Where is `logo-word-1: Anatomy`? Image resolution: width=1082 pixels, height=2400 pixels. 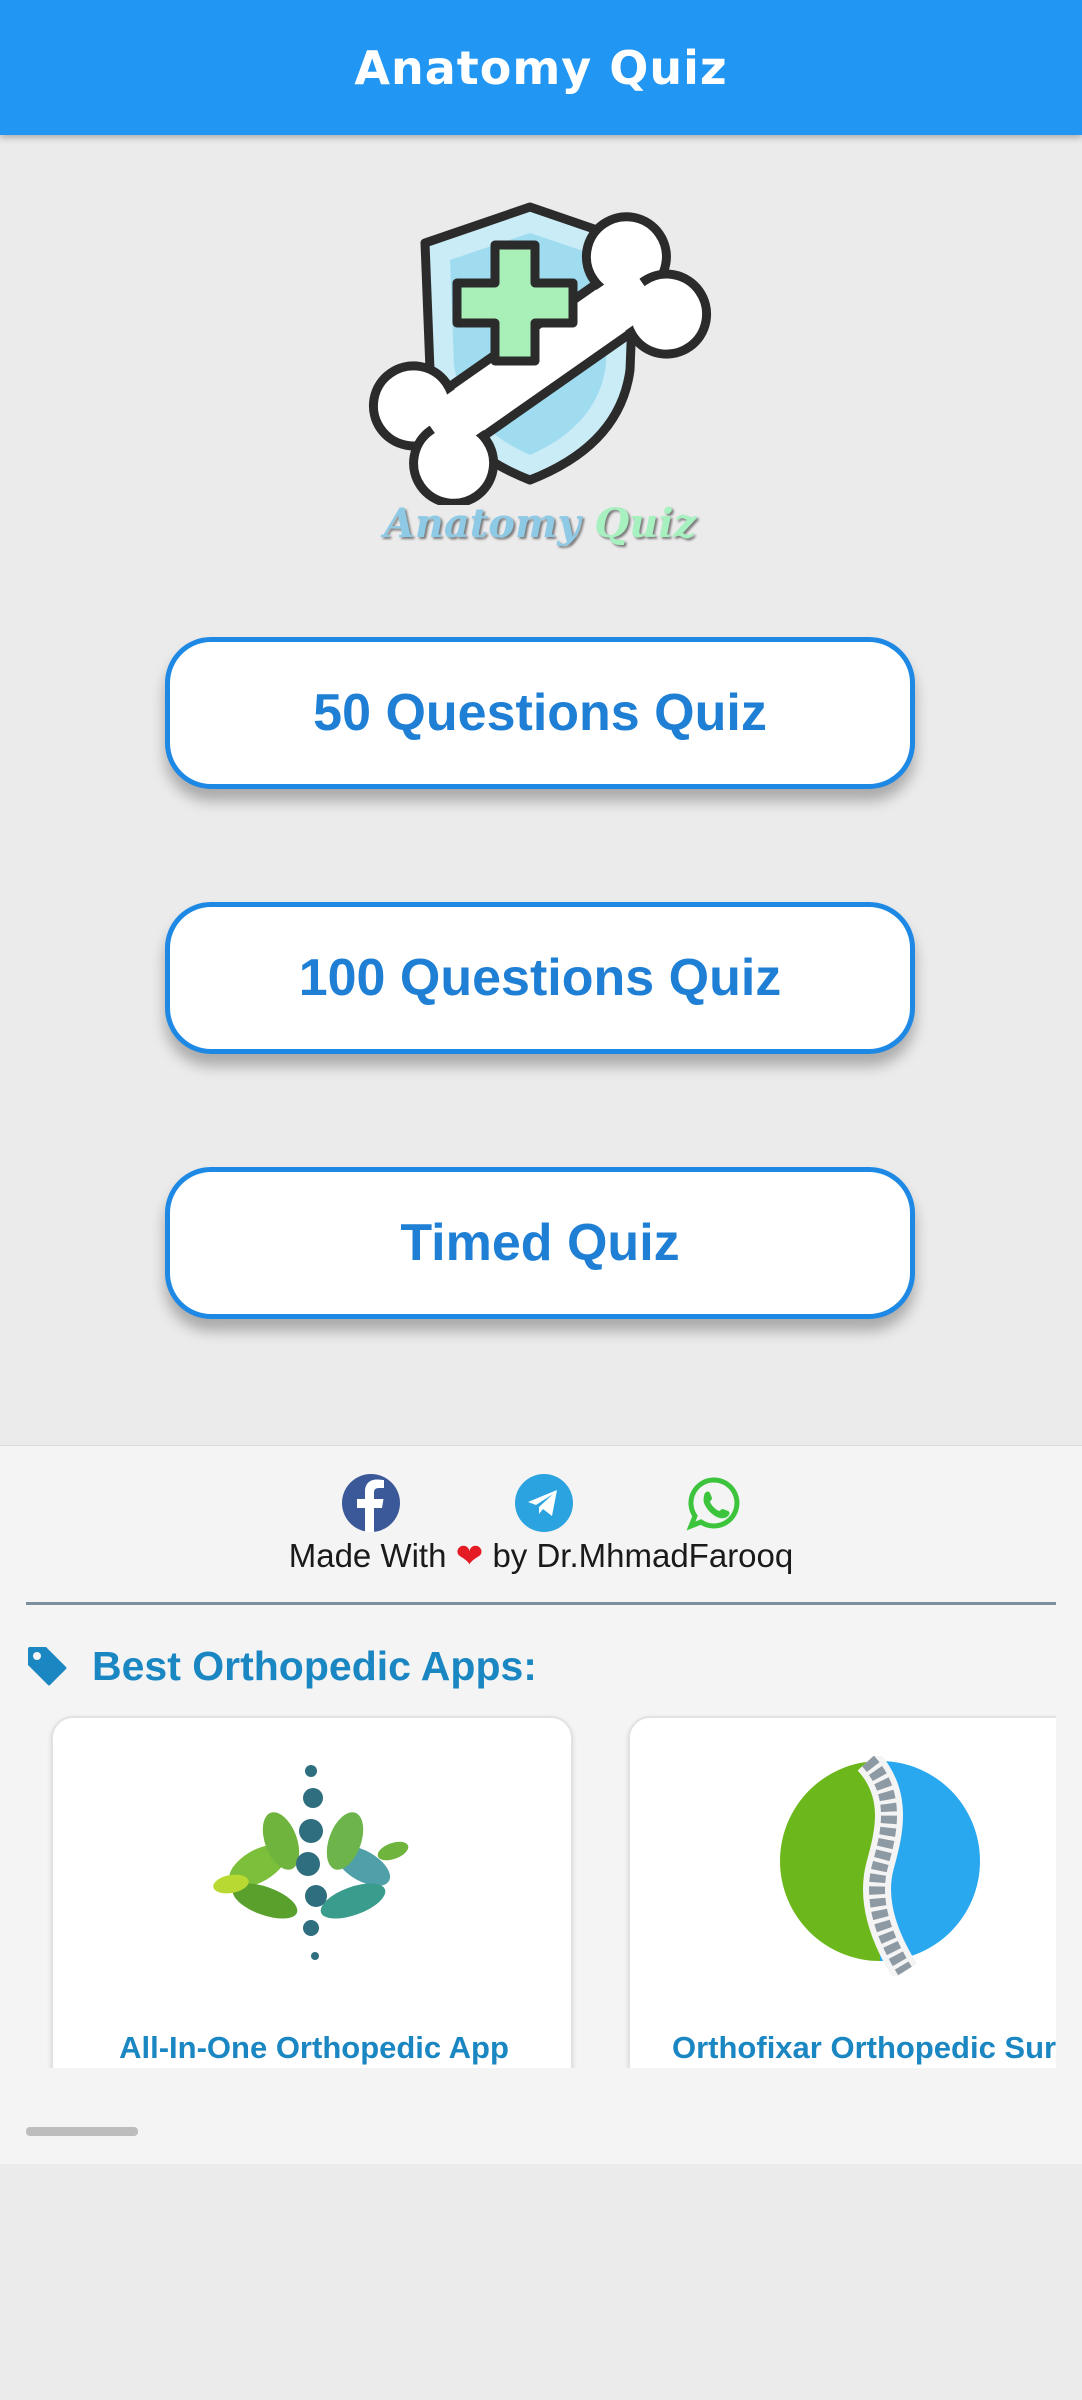
logo-word-1: Anatomy is located at coordinates (482, 523).